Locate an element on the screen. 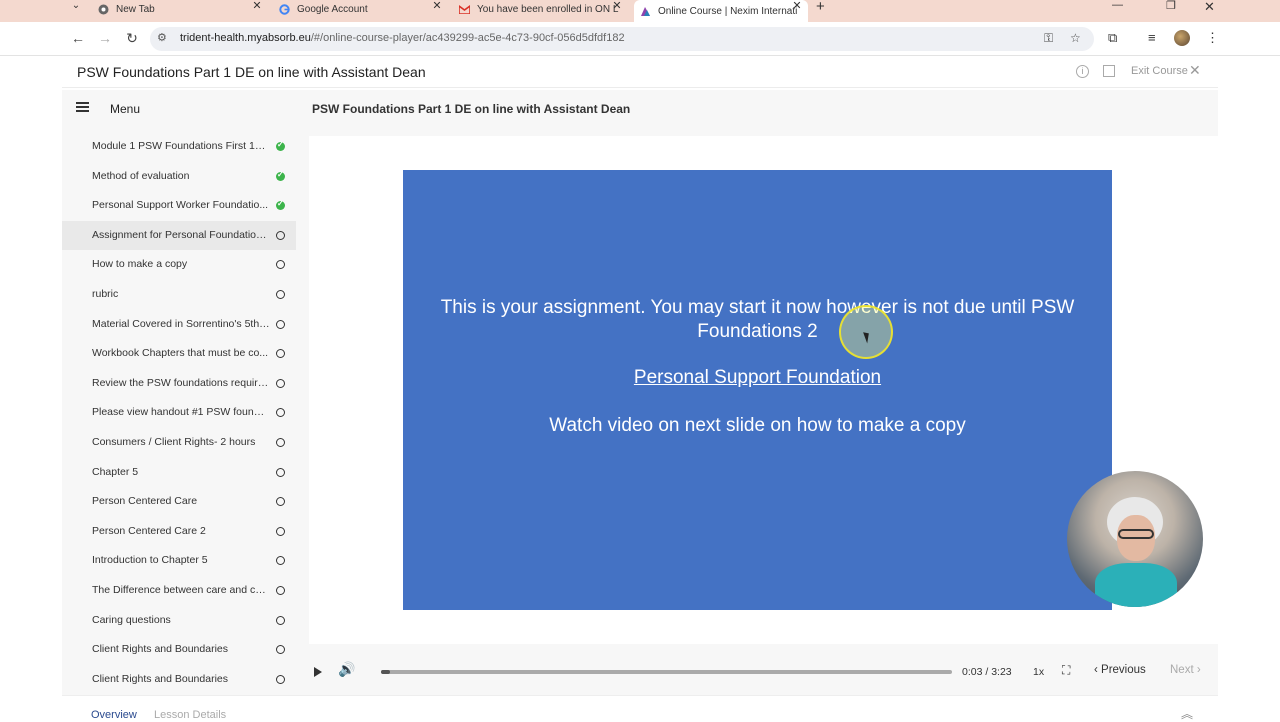  play-icon is located at coordinates (318, 672).